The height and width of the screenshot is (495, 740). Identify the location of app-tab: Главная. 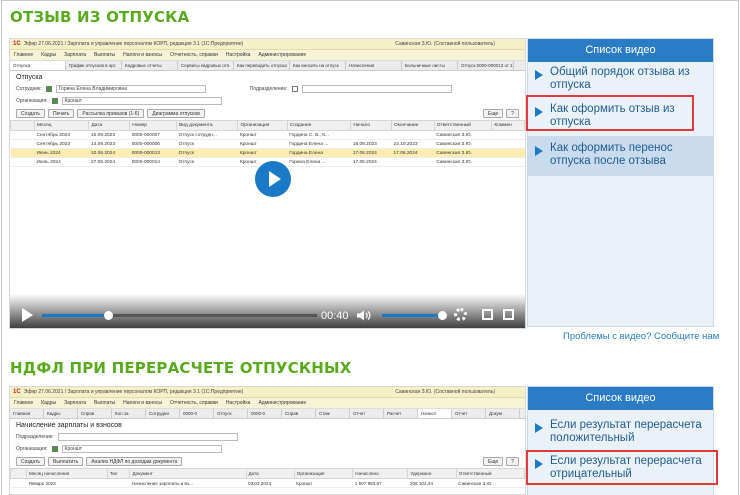
(27, 413).